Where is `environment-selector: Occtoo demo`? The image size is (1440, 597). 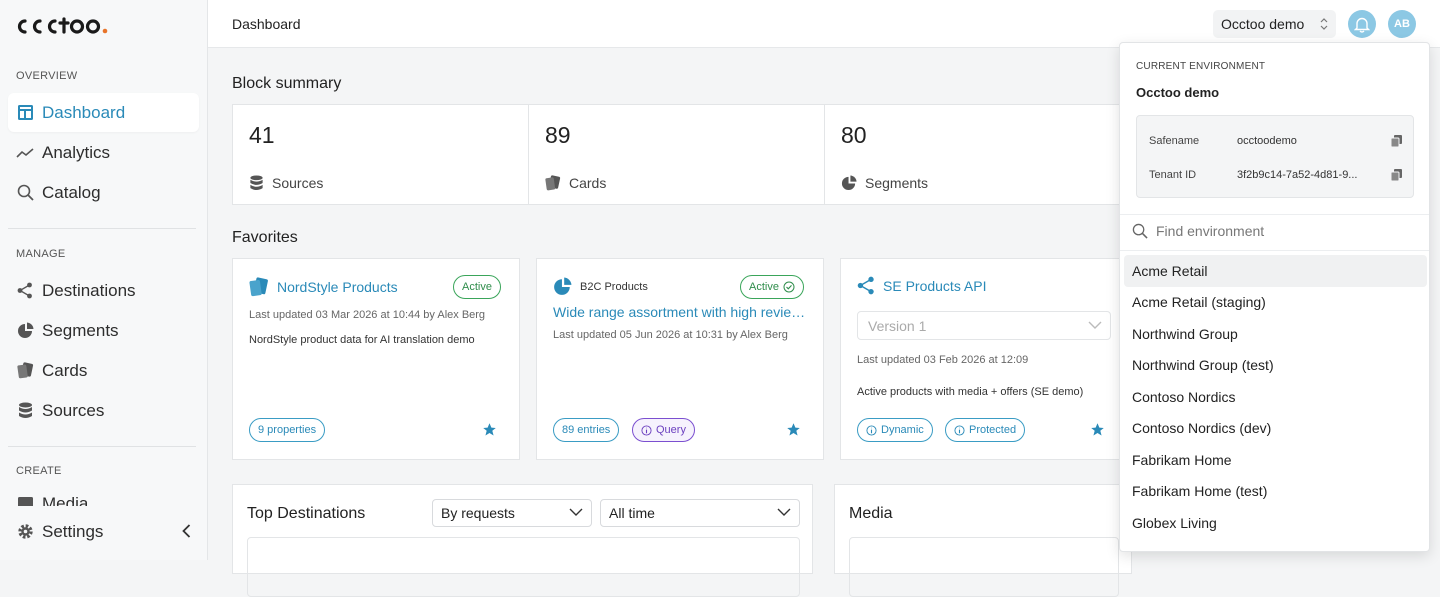
environment-selector: Occtoo demo is located at coordinates (1274, 24).